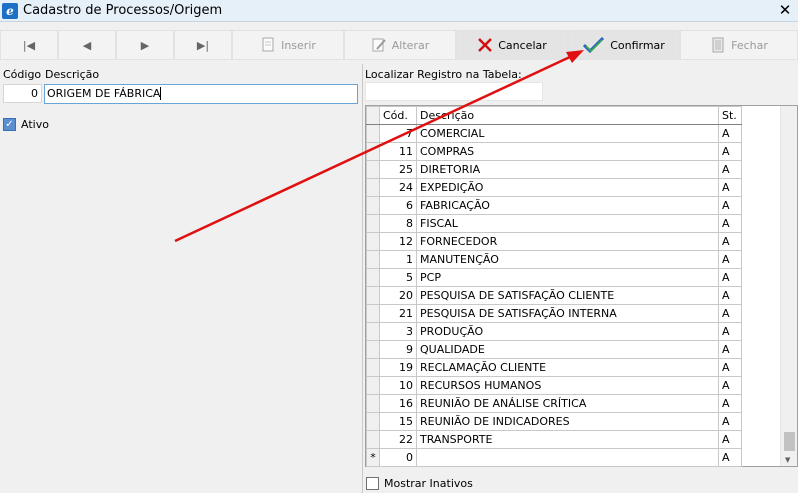 Image resolution: width=798 pixels, height=493 pixels. What do you see at coordinates (567, 421) in the screenshot?
I see `cell-descricao: REUNIÃO DE INDICADORES` at bounding box center [567, 421].